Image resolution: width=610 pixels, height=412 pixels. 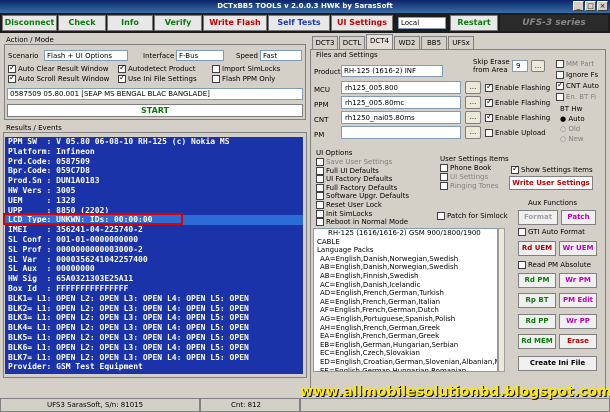 What do you see at coordinates (281, 55) in the screenshot?
I see `speed-select: Fast` at bounding box center [281, 55].